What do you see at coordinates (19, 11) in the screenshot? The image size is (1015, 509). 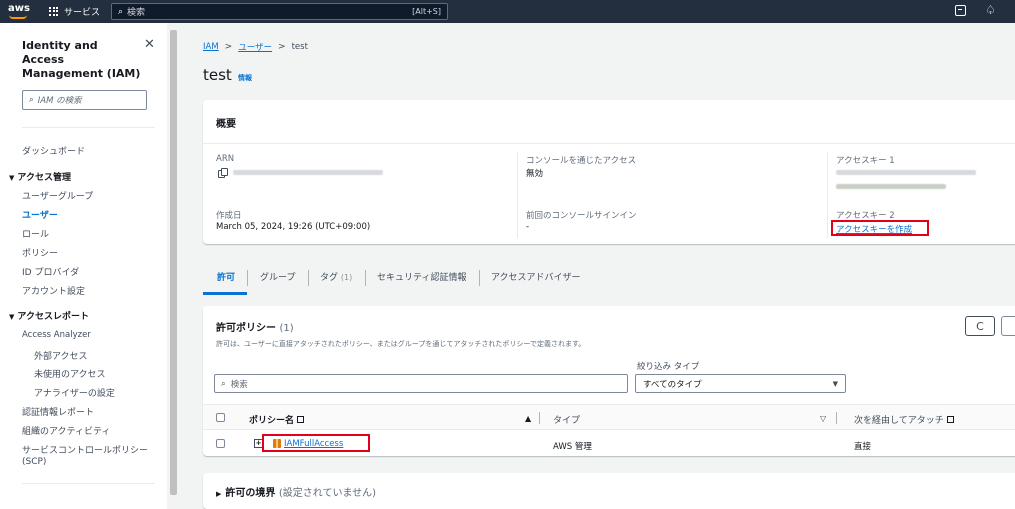 I see `aws-logo: aws` at bounding box center [19, 11].